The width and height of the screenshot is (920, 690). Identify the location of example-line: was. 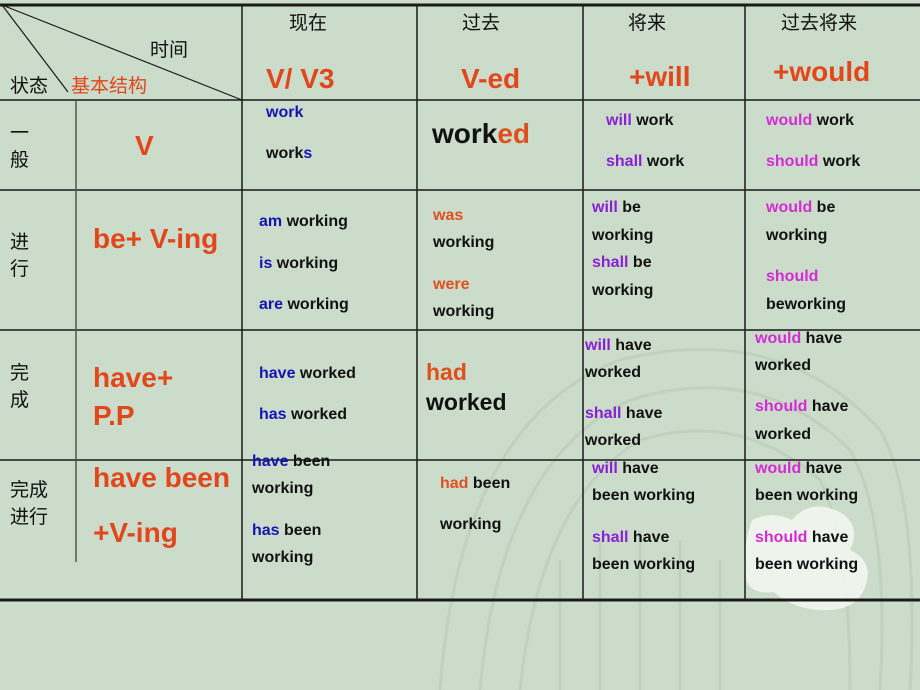
(448, 216).